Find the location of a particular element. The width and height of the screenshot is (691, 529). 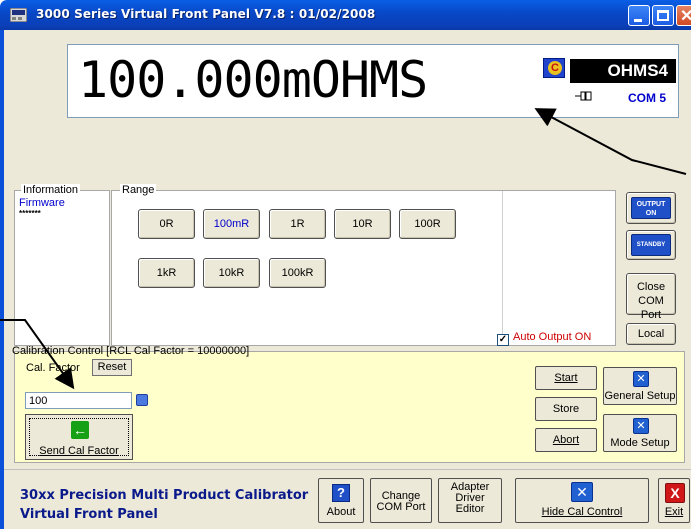

calibrator-logo-icon: C is located at coordinates (554, 68).